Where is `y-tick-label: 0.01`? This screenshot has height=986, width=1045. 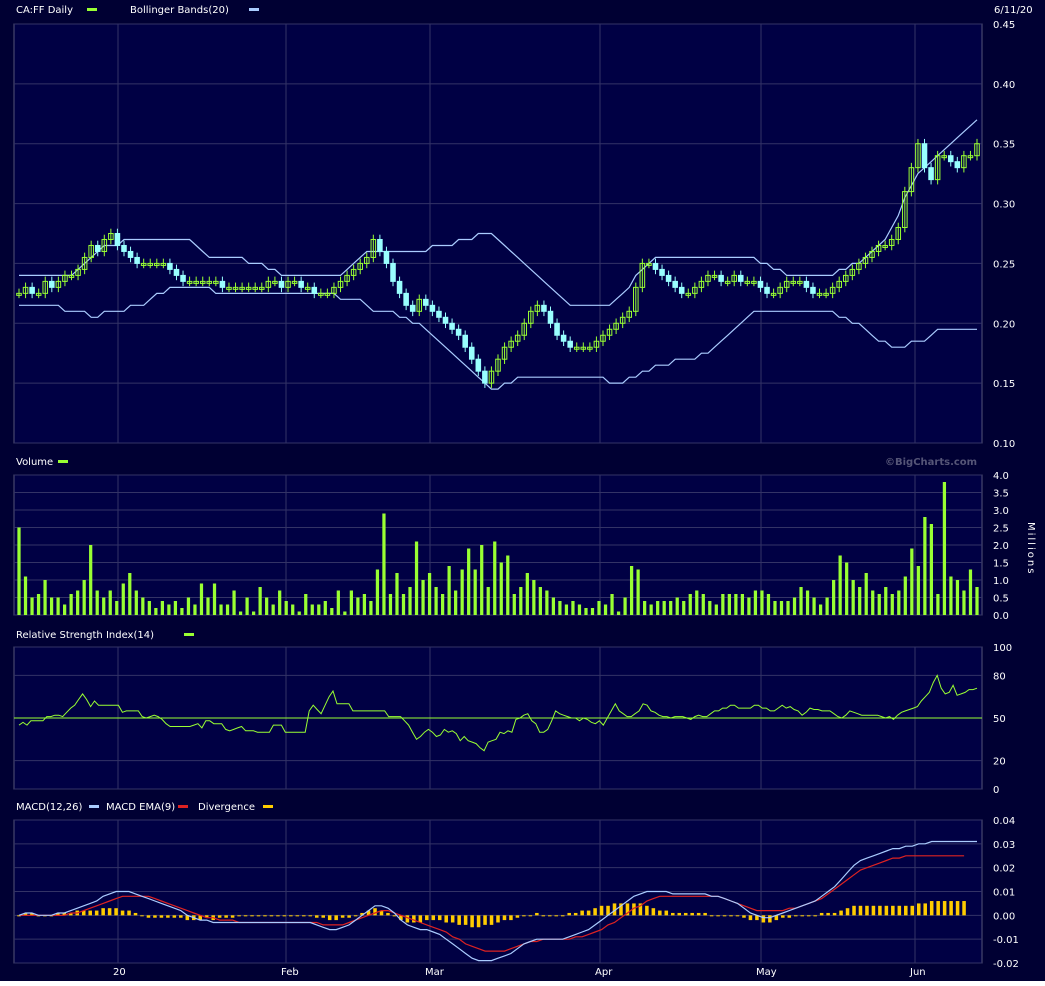 y-tick-label: 0.01 is located at coordinates (1004, 893).